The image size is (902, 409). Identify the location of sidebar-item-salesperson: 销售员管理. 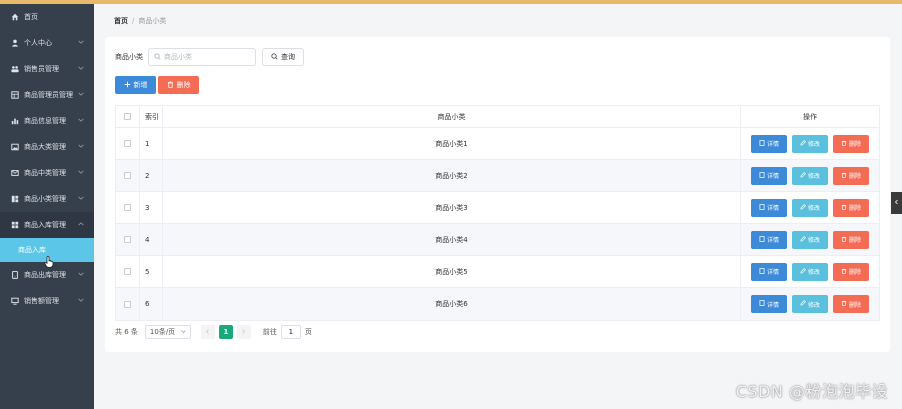
(47, 69).